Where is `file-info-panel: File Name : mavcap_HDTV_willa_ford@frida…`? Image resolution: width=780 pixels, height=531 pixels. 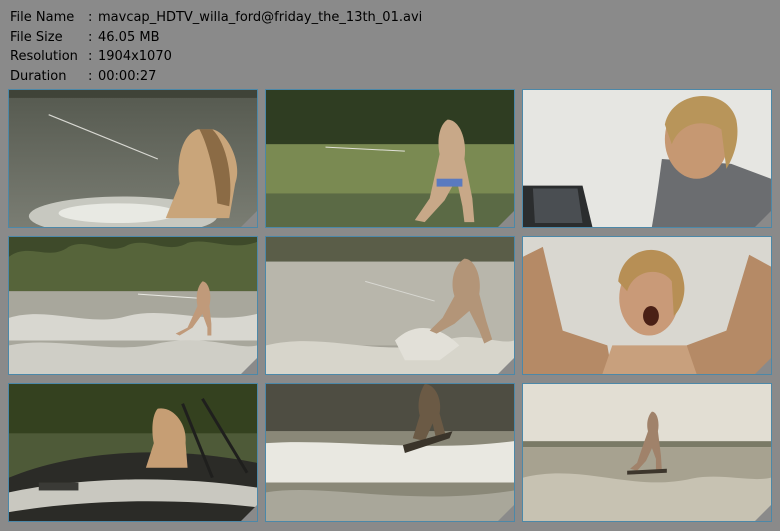
file-info-panel: File Name : mavcap_HDTV_willa_ford@frida… is located at coordinates (216, 47).